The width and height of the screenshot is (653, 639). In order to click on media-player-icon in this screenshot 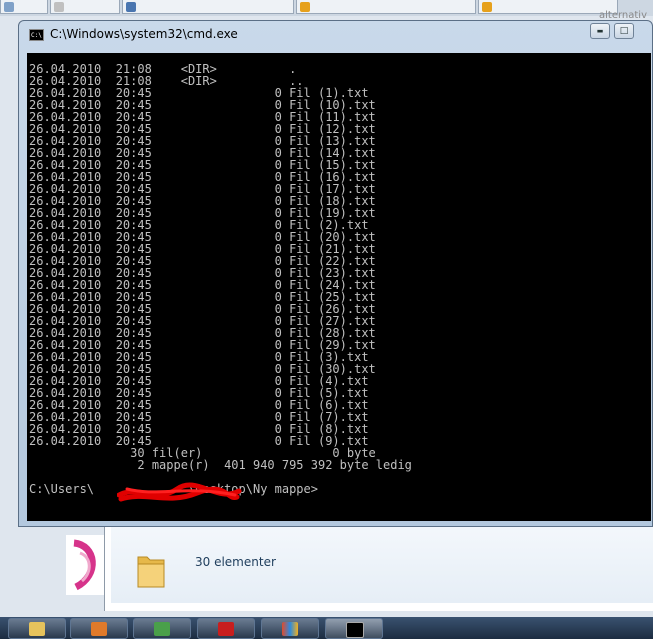, I will do `click(99, 629)`.